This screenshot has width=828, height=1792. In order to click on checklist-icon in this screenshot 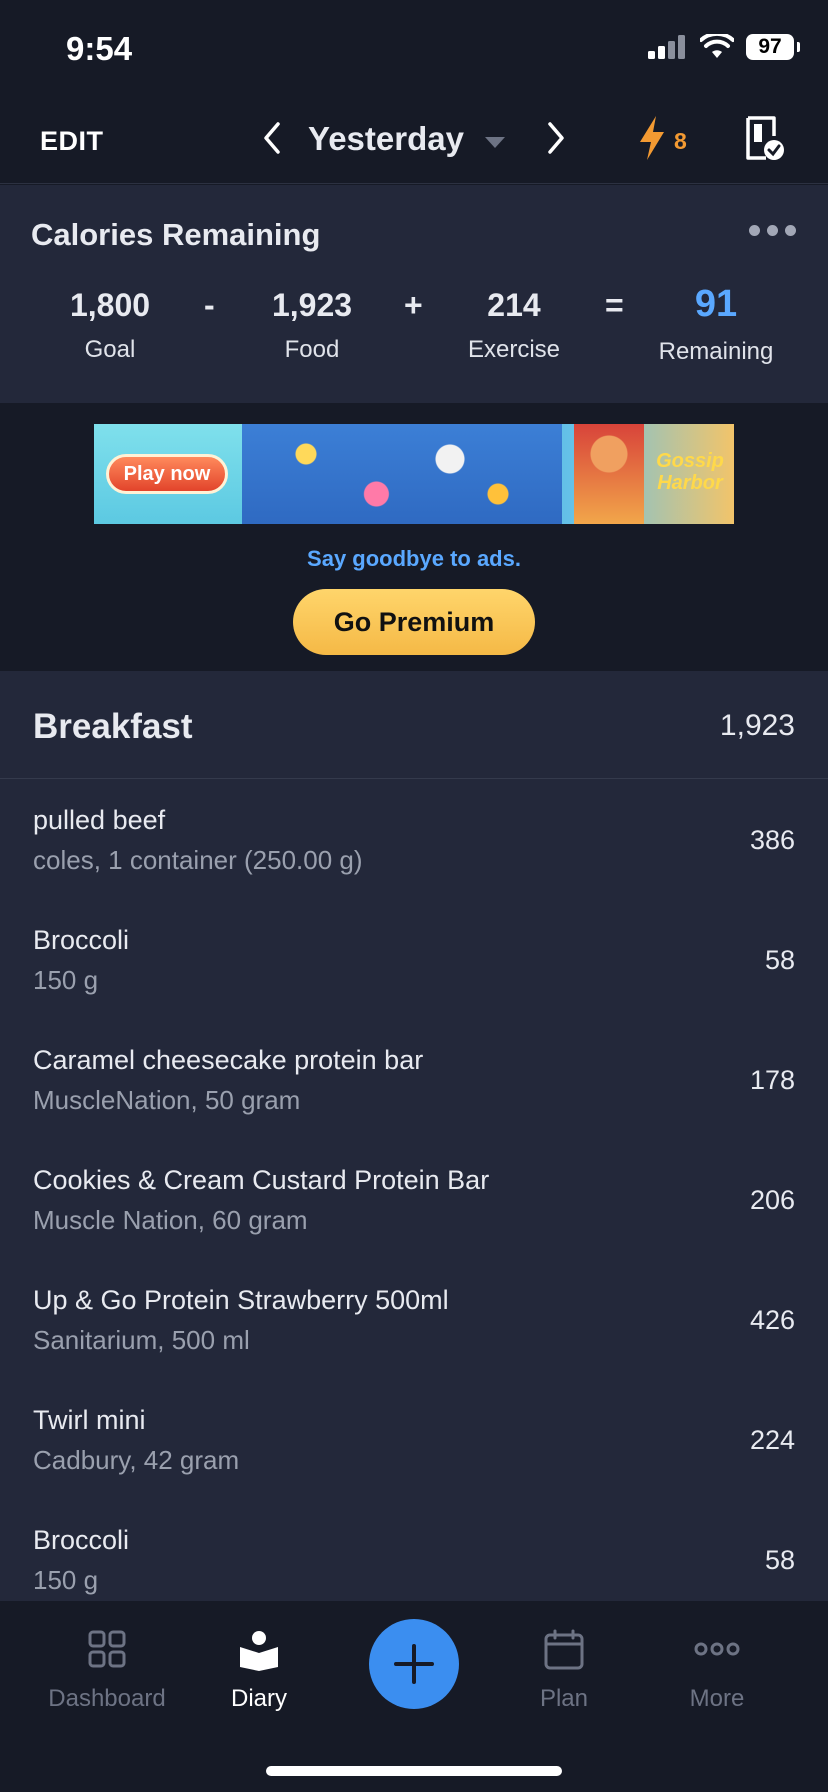, I will do `click(765, 138)`.